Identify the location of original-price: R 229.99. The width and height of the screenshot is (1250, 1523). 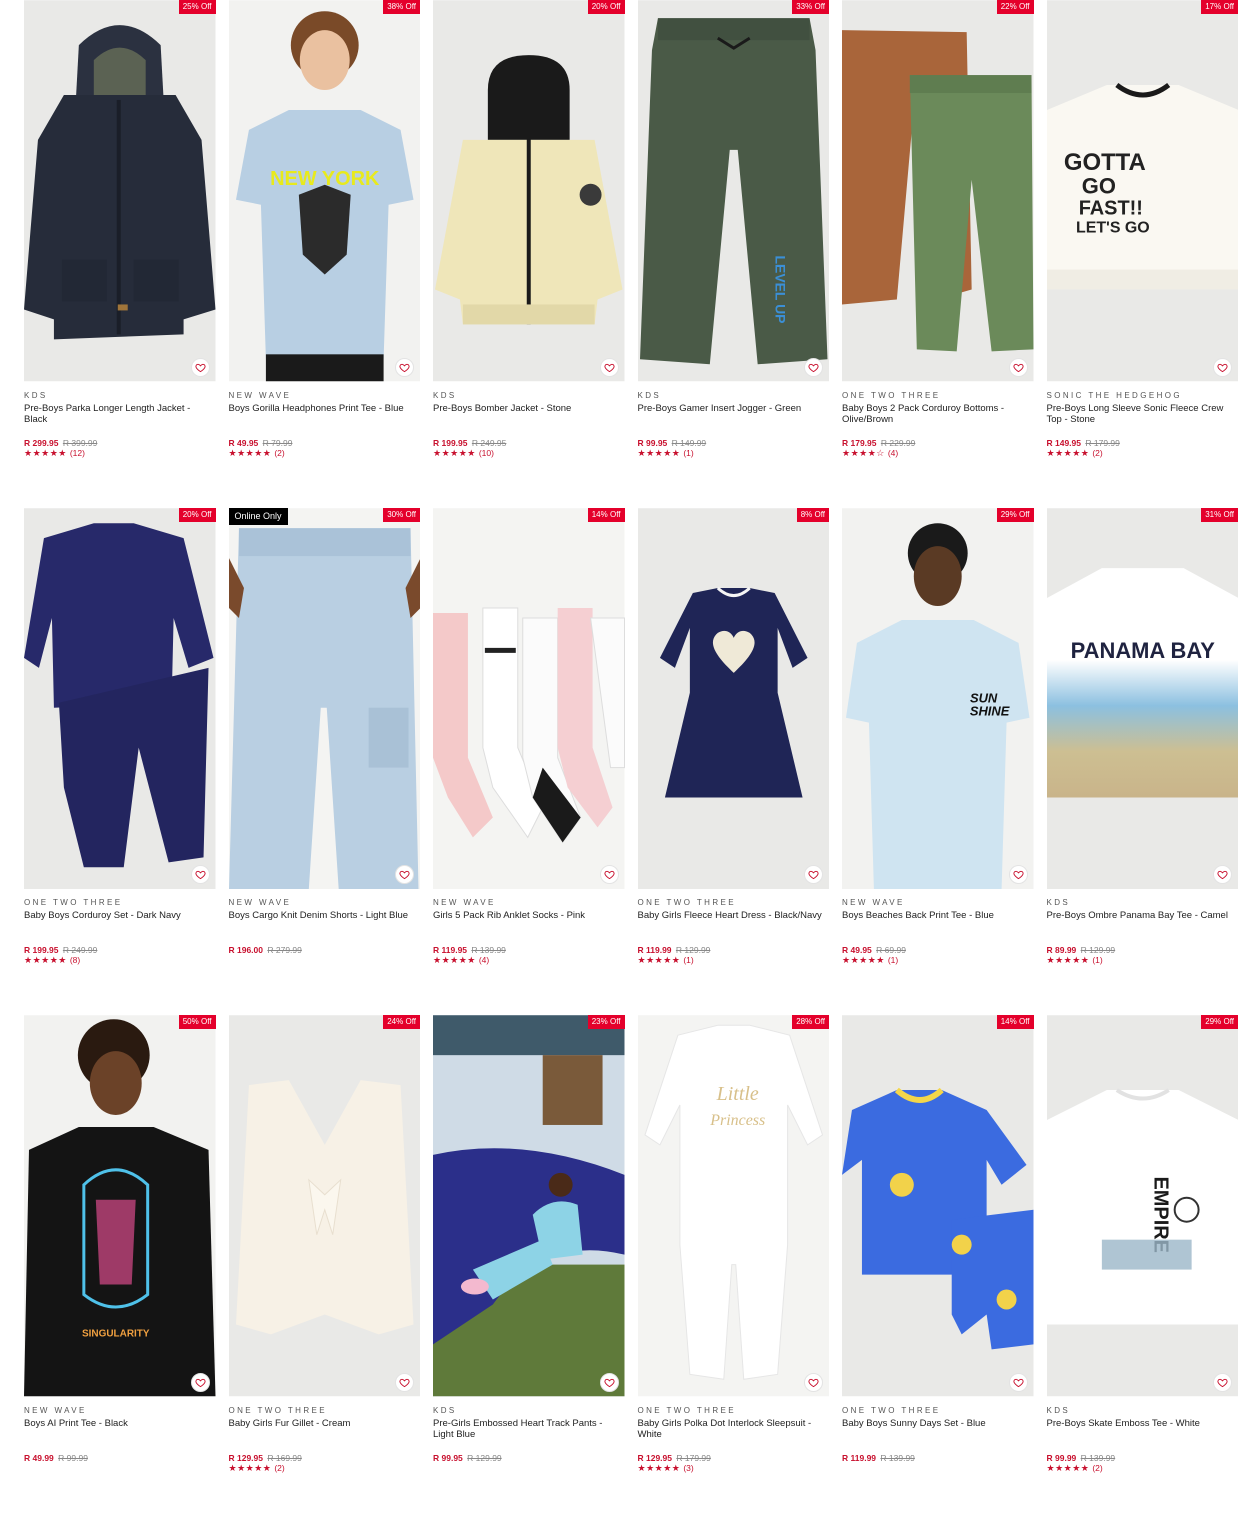
(898, 442).